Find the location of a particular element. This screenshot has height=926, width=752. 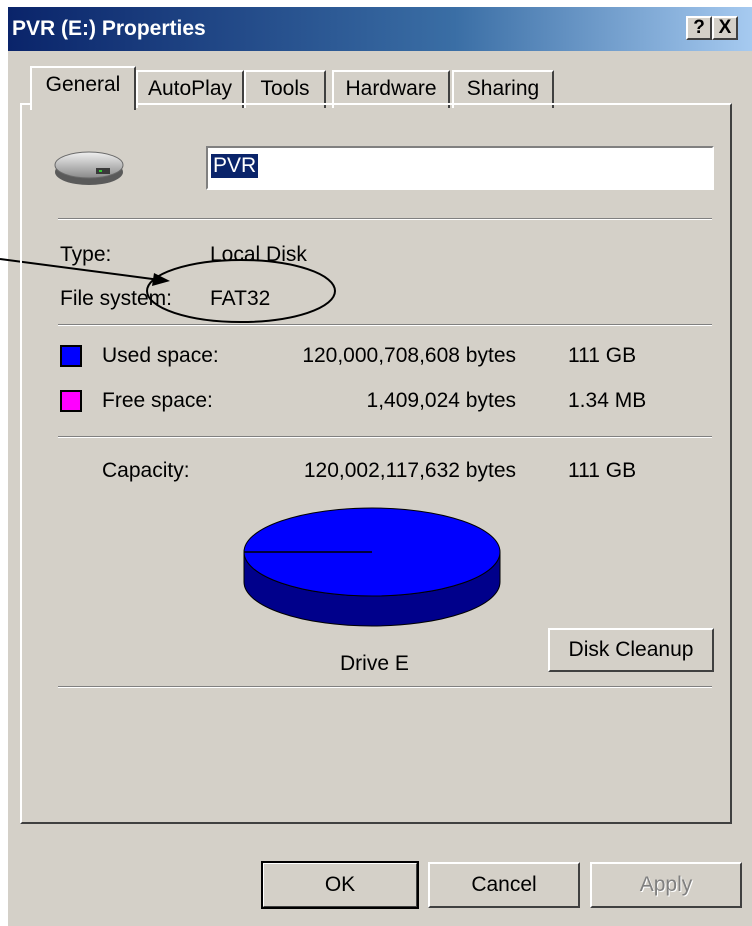

ok-label: OK is located at coordinates (340, 884).